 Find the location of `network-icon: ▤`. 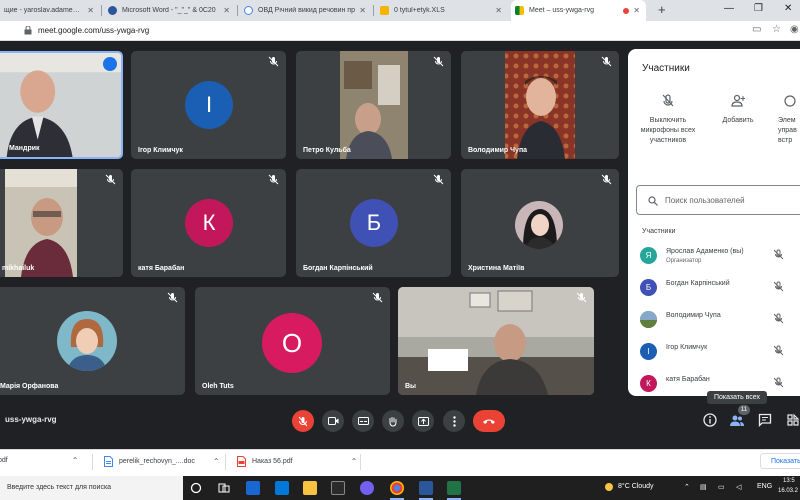

network-icon: ▤ is located at coordinates (703, 487).